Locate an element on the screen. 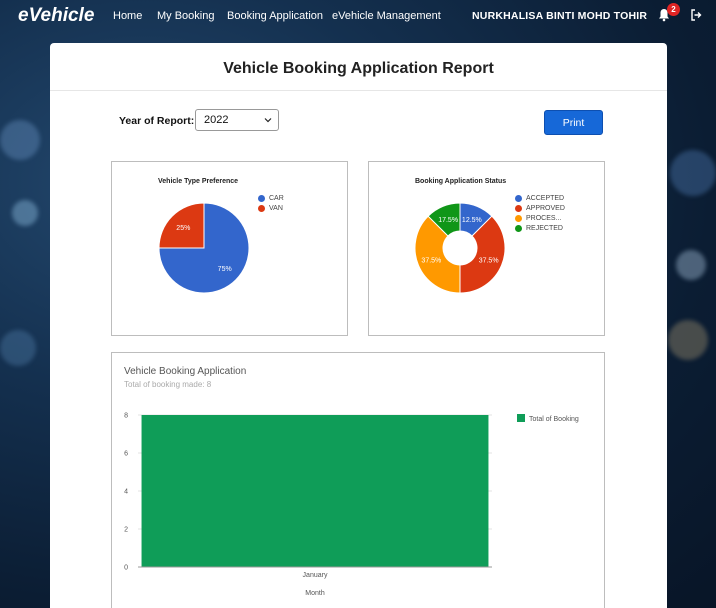 Image resolution: width=716 pixels, height=608 pixels. legend-item-rejected: REJECTED is located at coordinates (539, 228).